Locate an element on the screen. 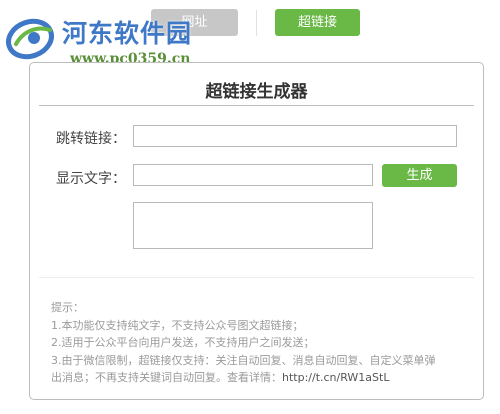 The image size is (500, 414). tab-link-label: 网址 is located at coordinates (194, 22).